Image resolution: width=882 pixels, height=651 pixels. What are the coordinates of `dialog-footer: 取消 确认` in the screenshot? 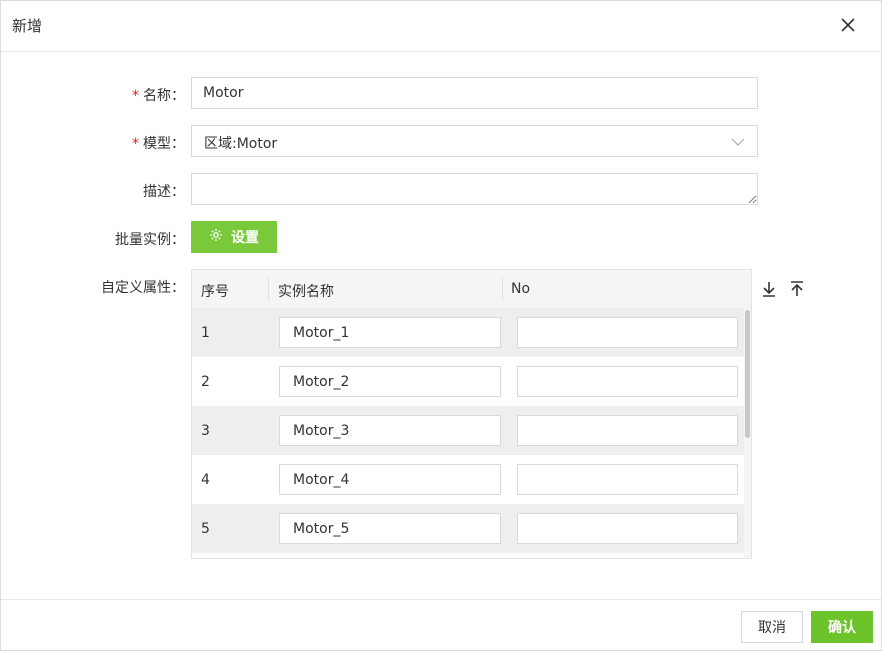 It's located at (441, 625).